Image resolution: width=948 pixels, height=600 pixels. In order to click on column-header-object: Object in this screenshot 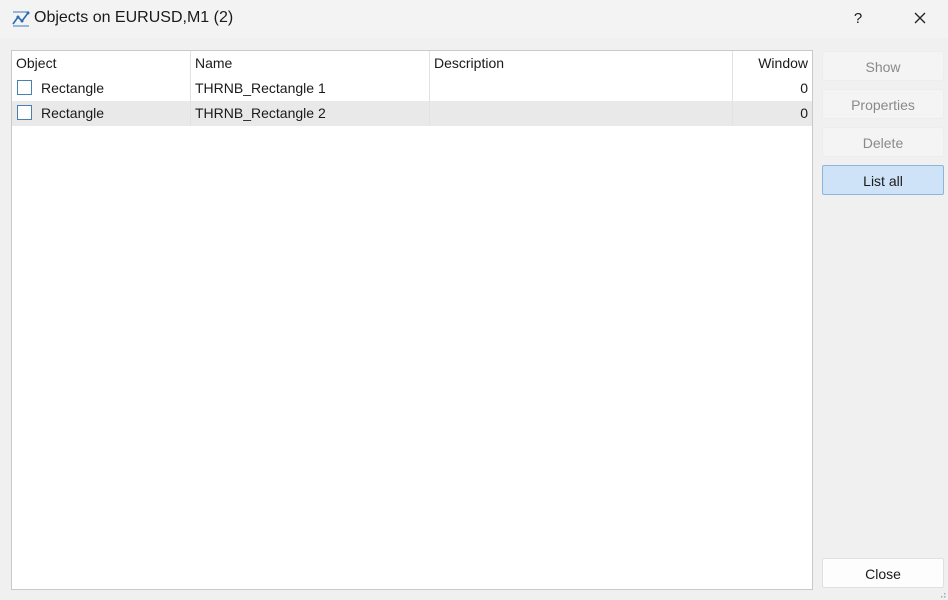, I will do `click(101, 63)`.